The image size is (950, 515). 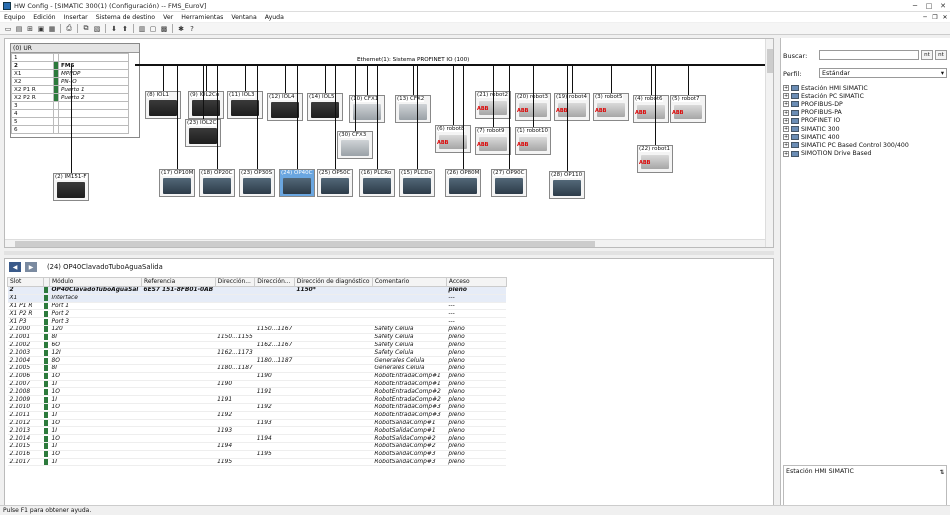 What do you see at coordinates (168, 17) in the screenshot?
I see `menu-item-4: Ver` at bounding box center [168, 17].